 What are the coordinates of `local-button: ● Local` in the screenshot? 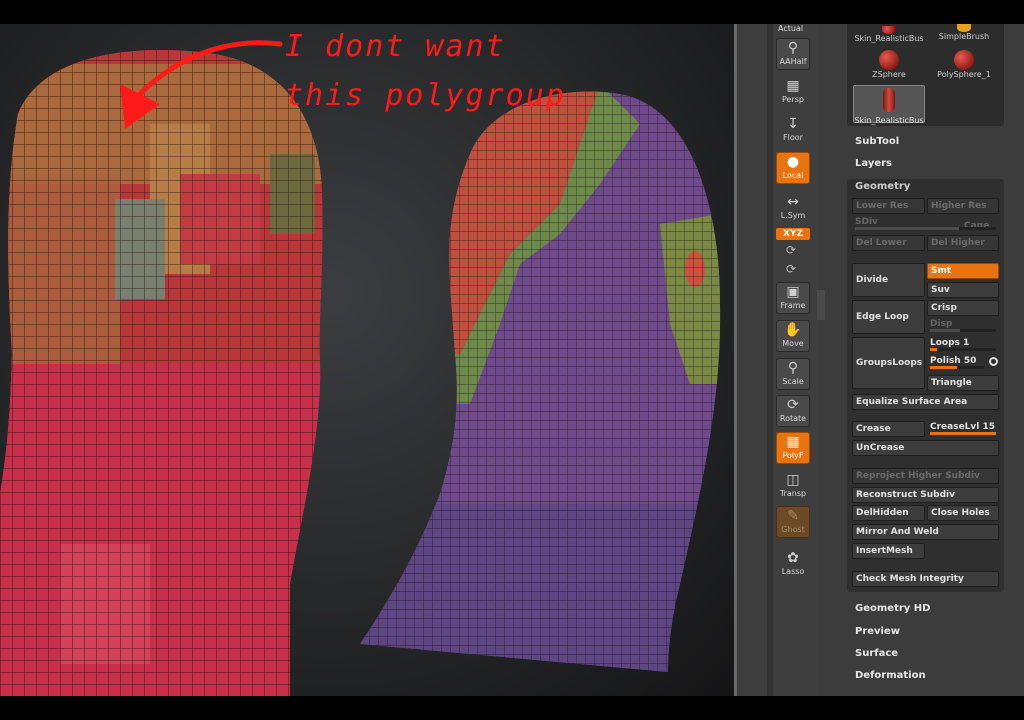 It's located at (793, 168).